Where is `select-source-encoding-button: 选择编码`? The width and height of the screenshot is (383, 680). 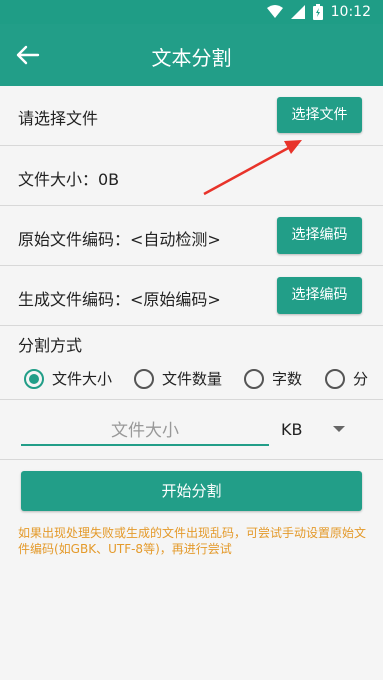 select-source-encoding-button: 选择编码 is located at coordinates (319, 235).